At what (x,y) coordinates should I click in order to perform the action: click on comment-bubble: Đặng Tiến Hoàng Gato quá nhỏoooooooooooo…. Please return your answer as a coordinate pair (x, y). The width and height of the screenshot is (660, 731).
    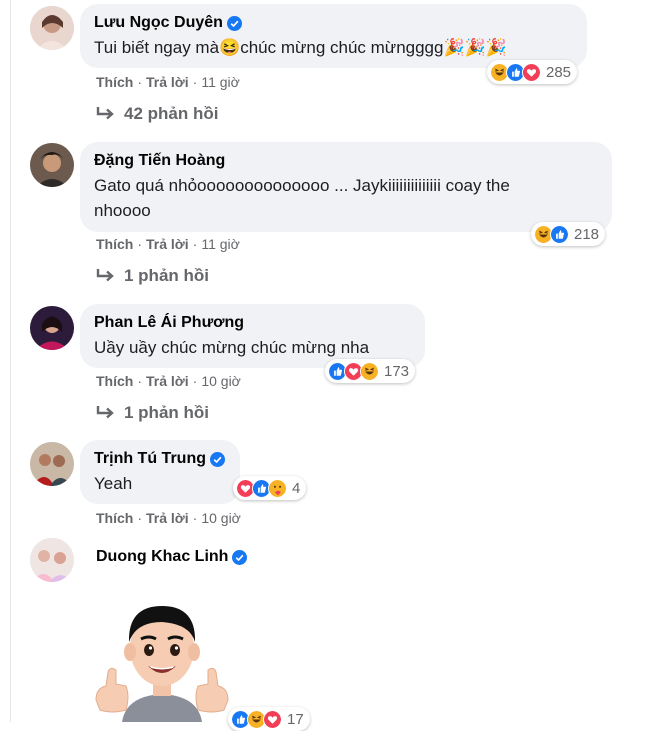
    Looking at the image, I should click on (346, 187).